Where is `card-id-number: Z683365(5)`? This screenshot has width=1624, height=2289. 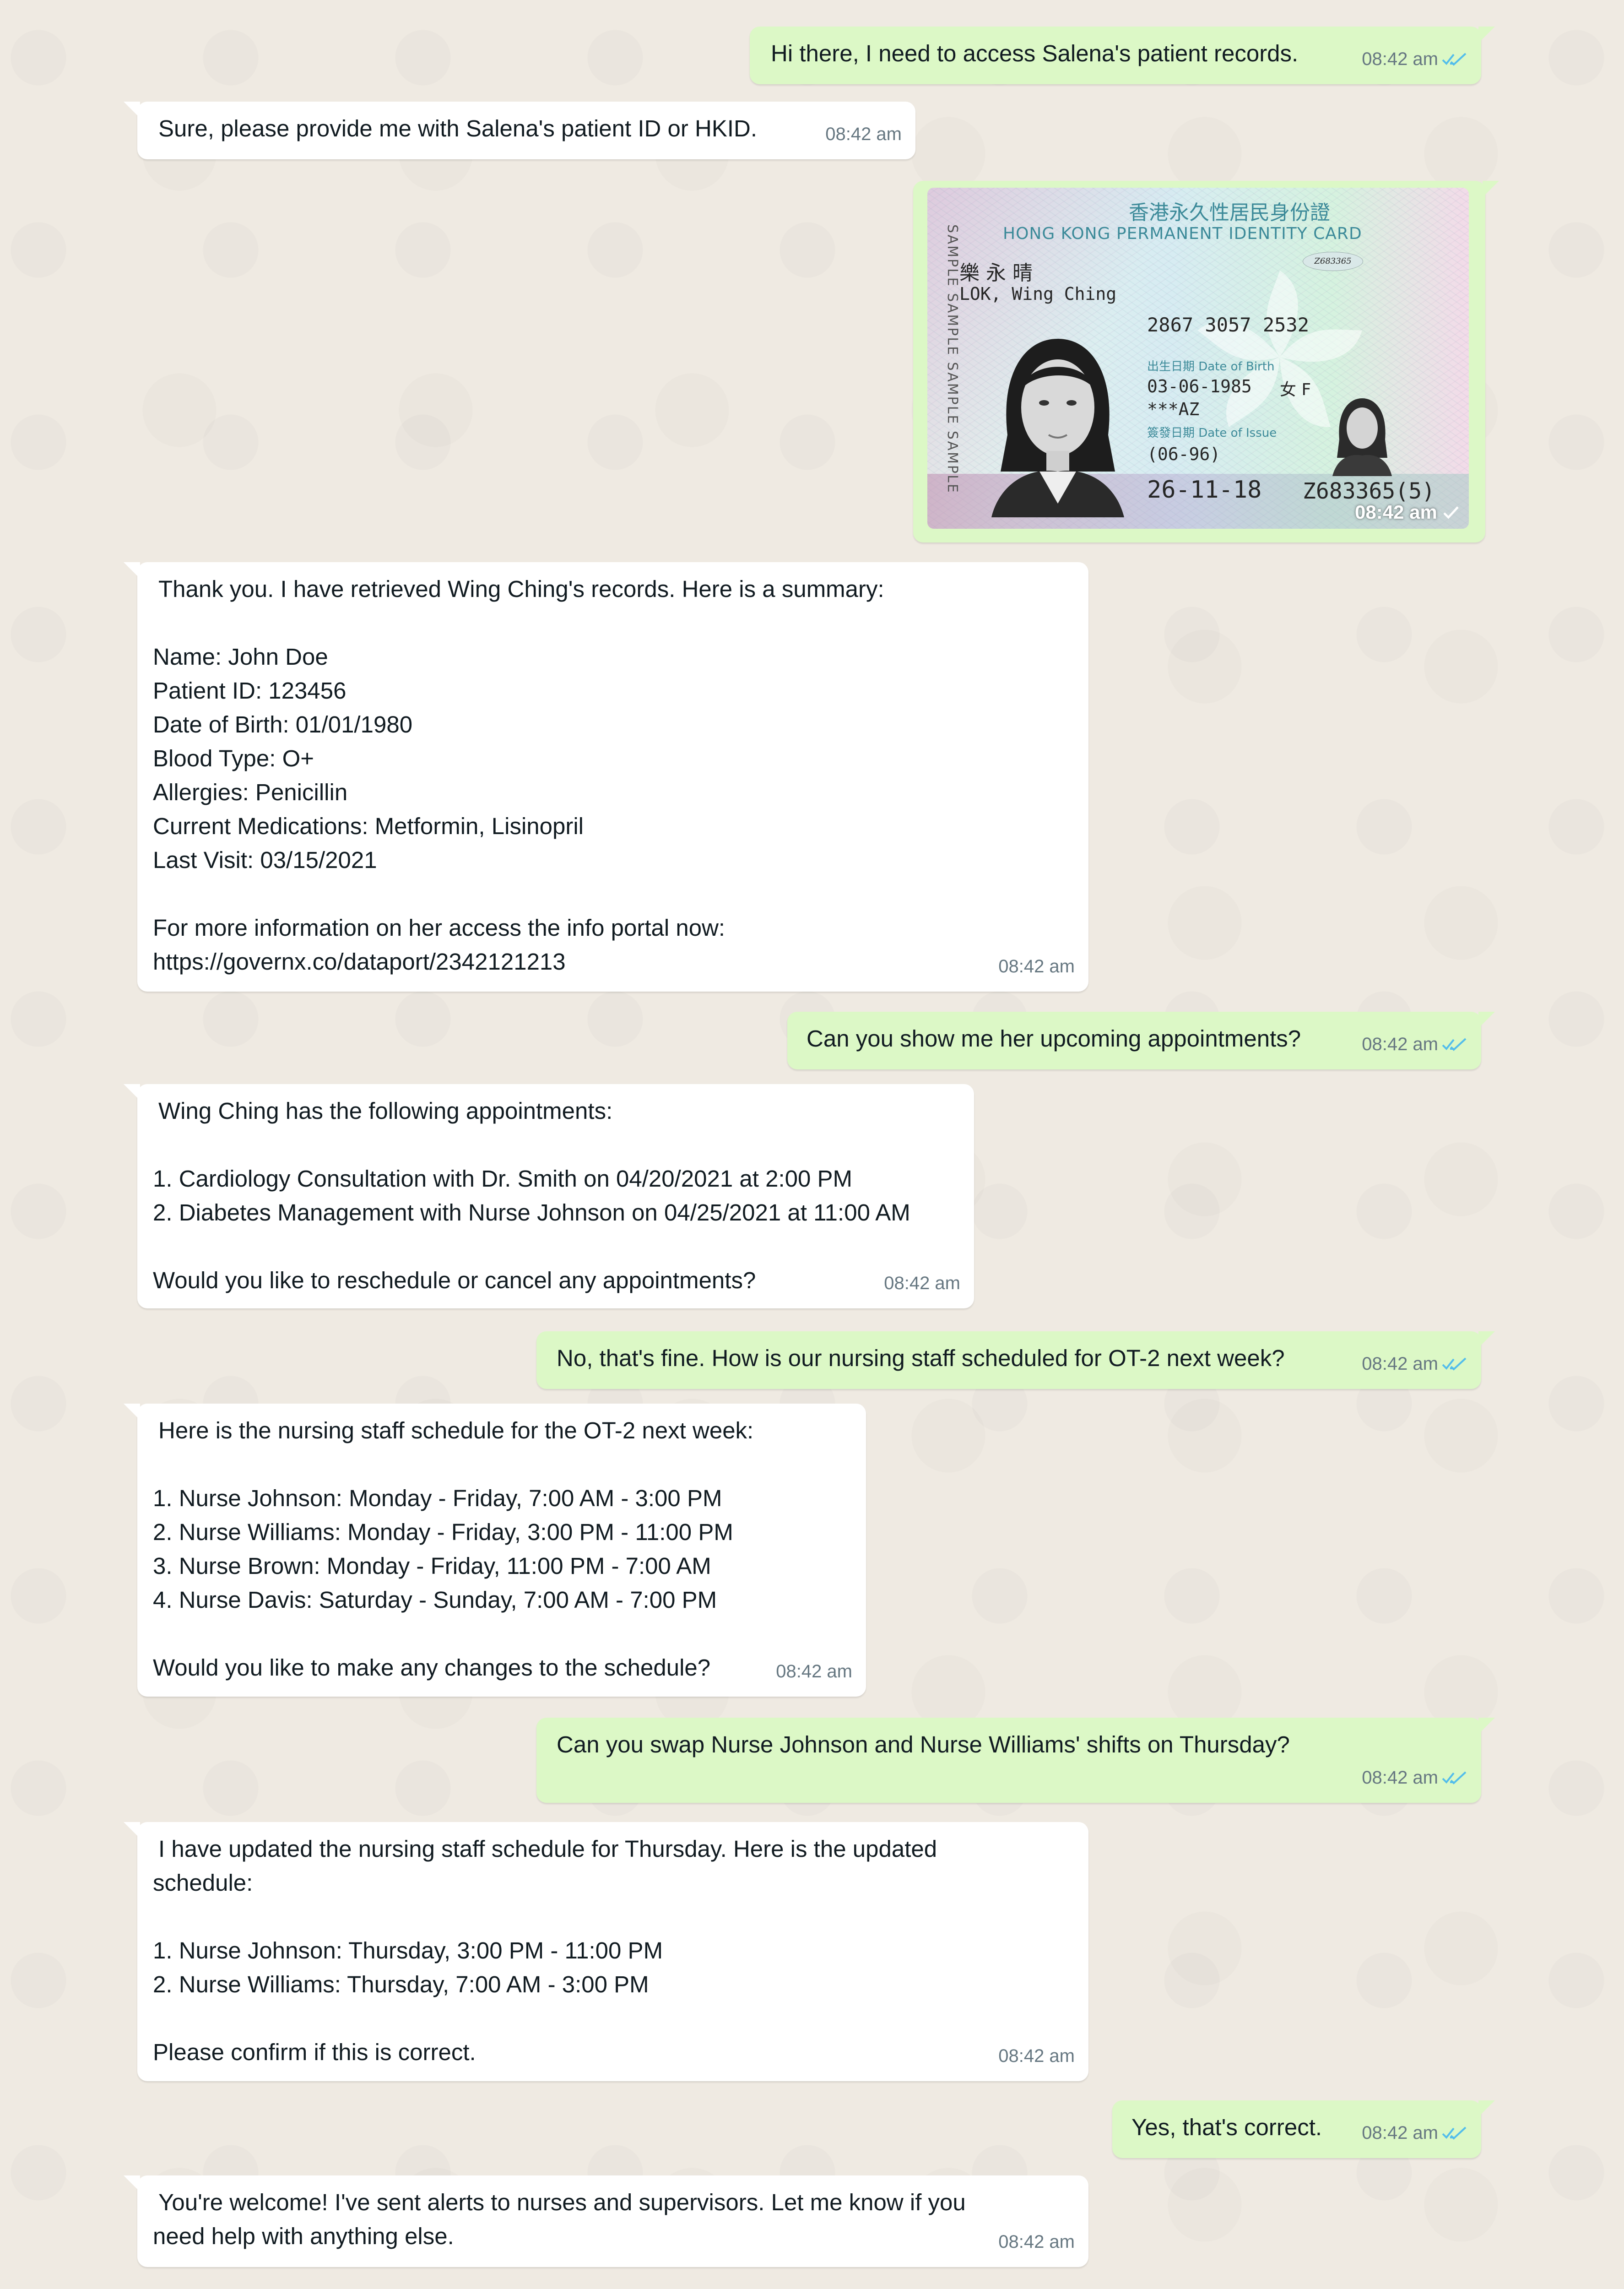 card-id-number: Z683365(5) is located at coordinates (1369, 491).